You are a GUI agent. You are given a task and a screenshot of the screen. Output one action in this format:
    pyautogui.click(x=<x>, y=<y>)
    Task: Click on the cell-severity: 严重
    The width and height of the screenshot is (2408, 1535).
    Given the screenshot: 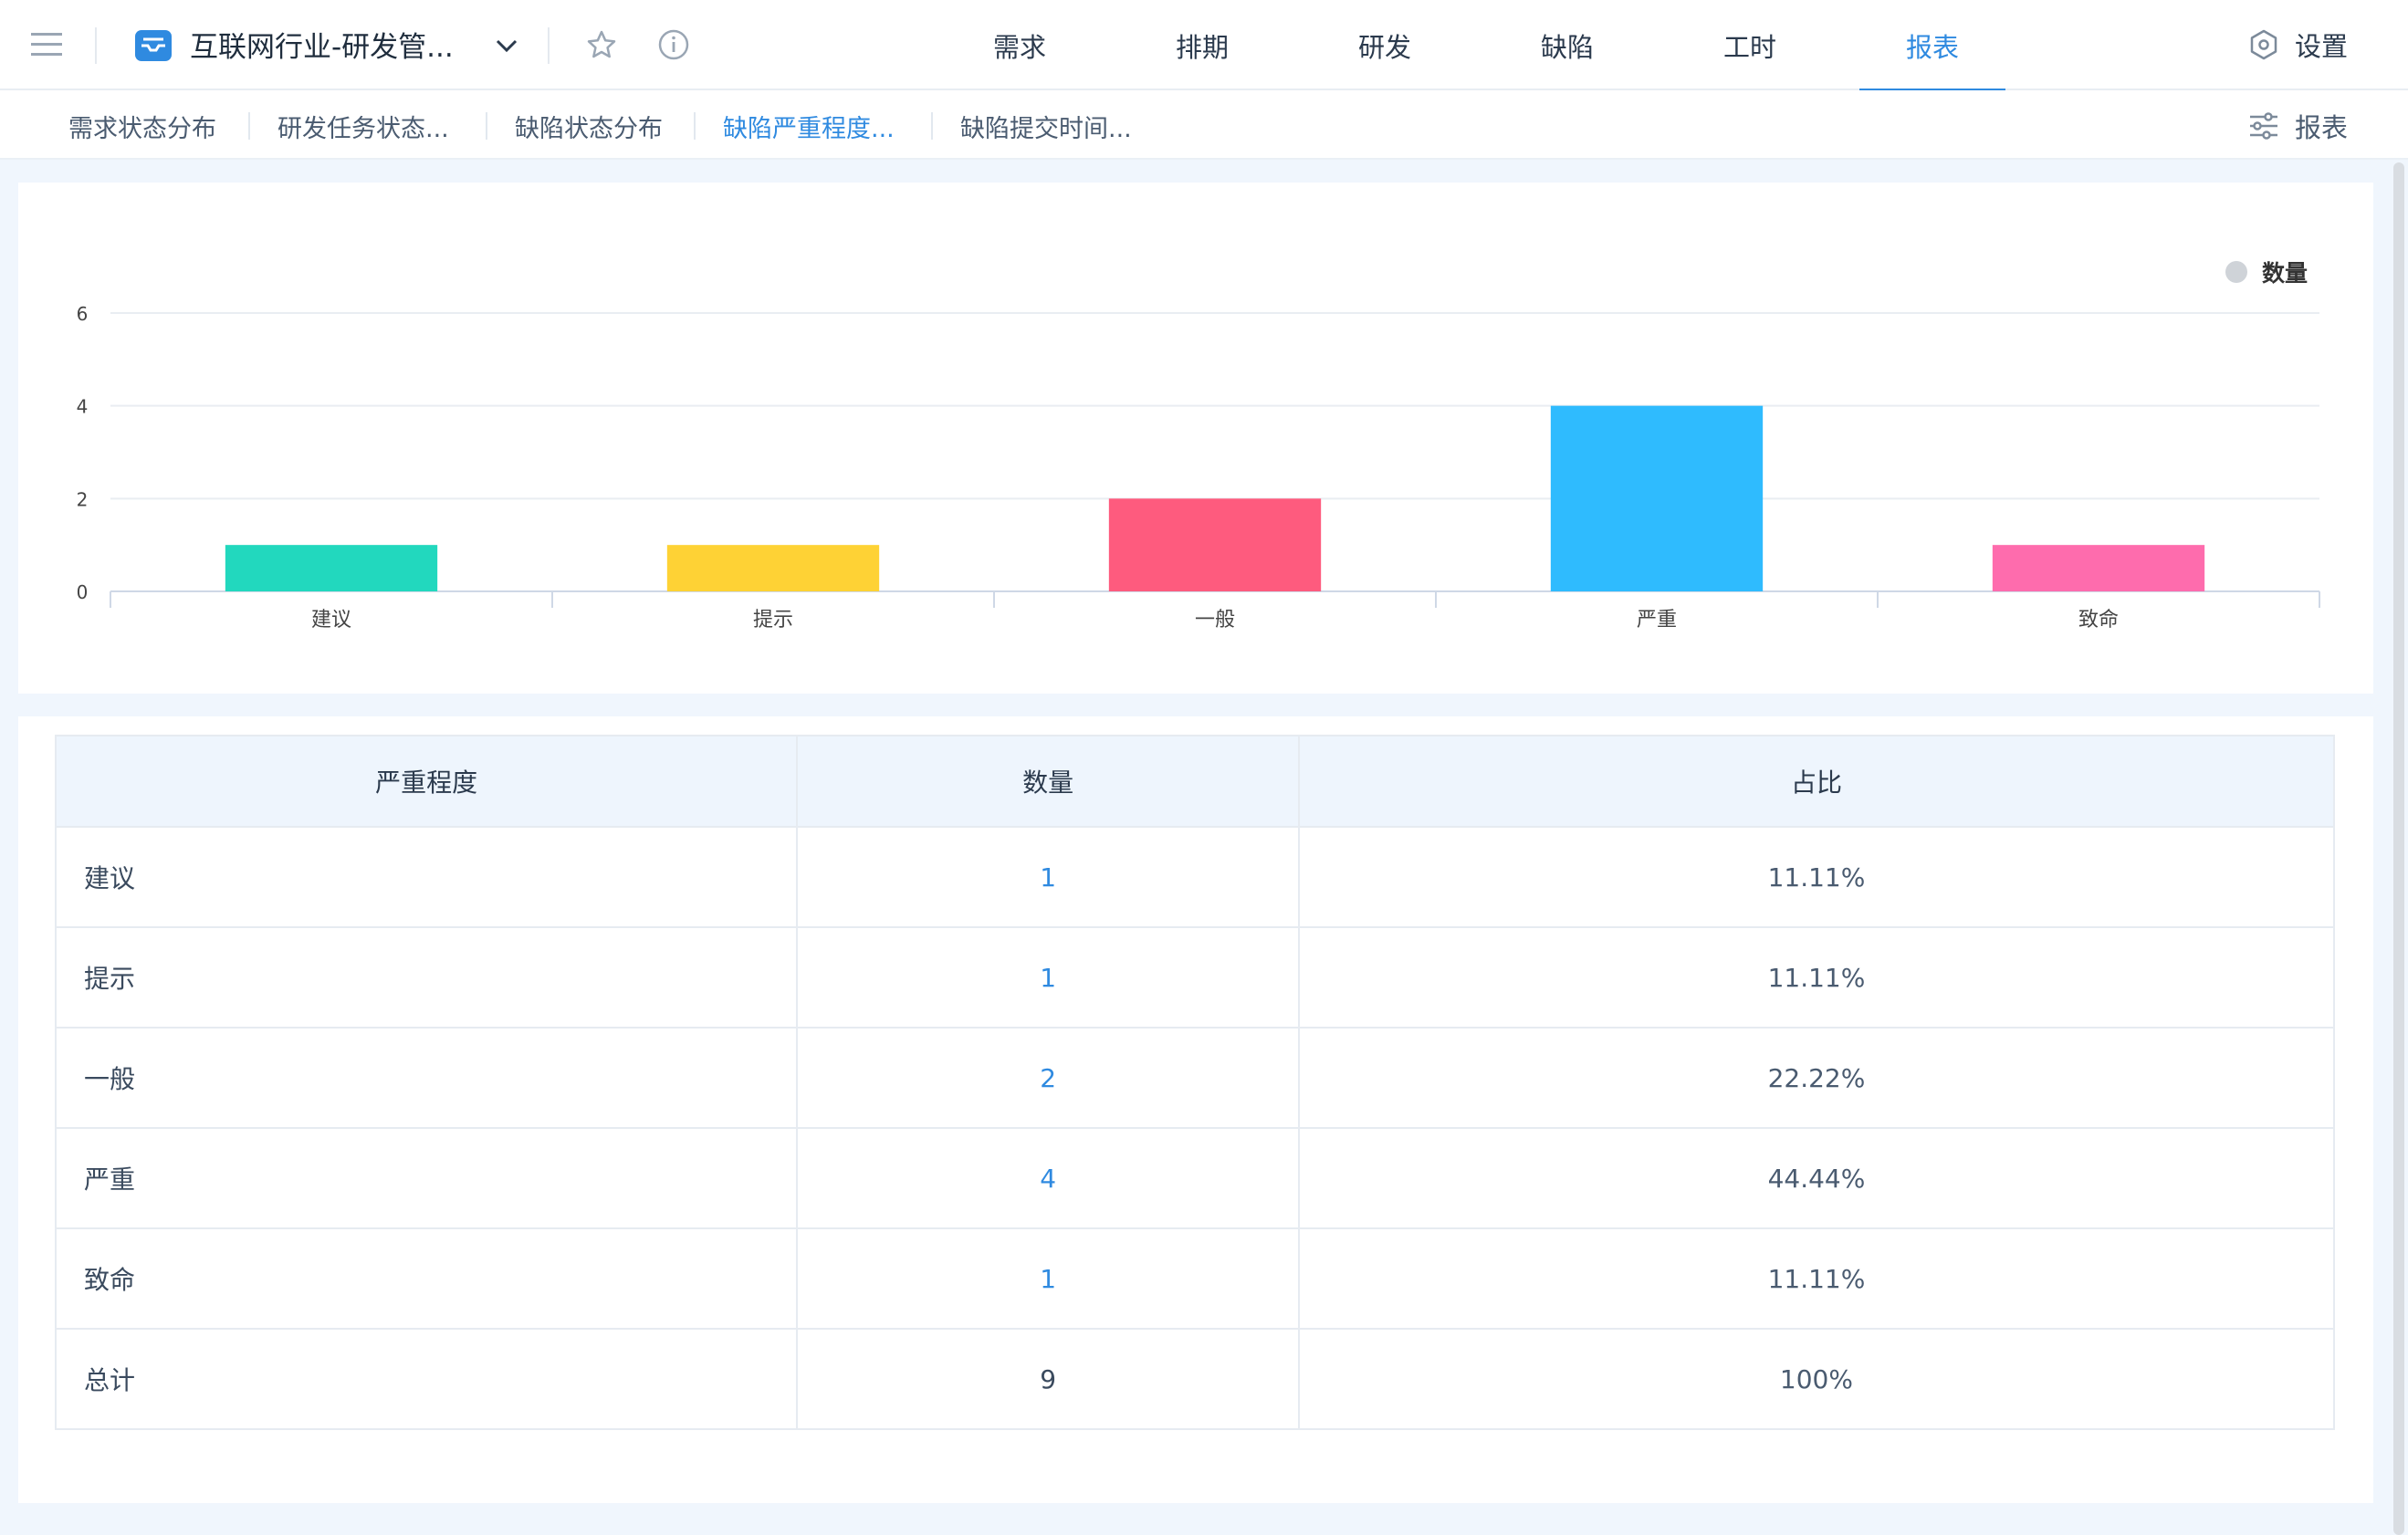 What is the action you would take?
    pyautogui.click(x=427, y=1178)
    